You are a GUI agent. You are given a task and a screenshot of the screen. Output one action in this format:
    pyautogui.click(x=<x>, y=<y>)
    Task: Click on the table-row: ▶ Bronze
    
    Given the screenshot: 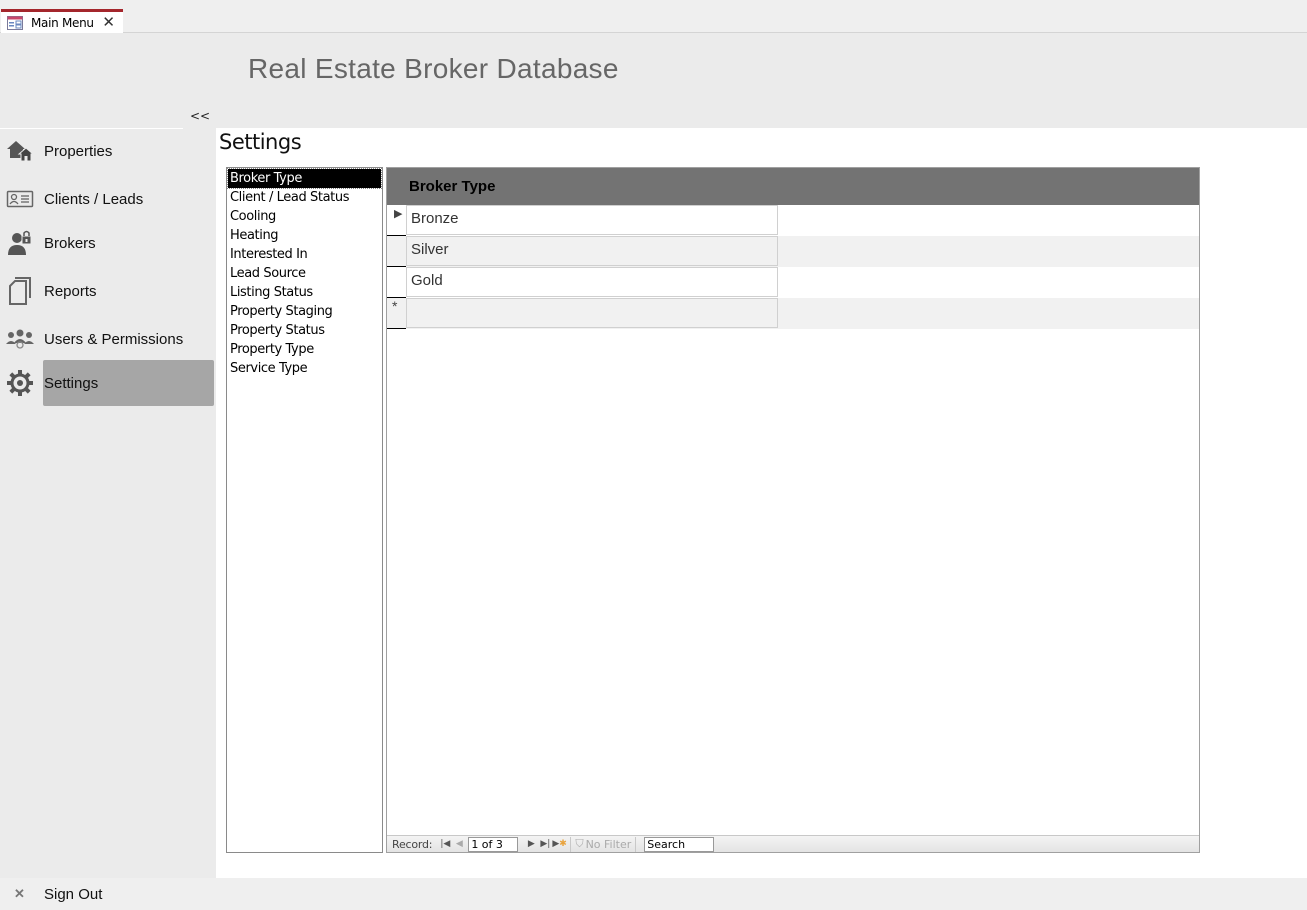 What is the action you would take?
    pyautogui.click(x=793, y=220)
    